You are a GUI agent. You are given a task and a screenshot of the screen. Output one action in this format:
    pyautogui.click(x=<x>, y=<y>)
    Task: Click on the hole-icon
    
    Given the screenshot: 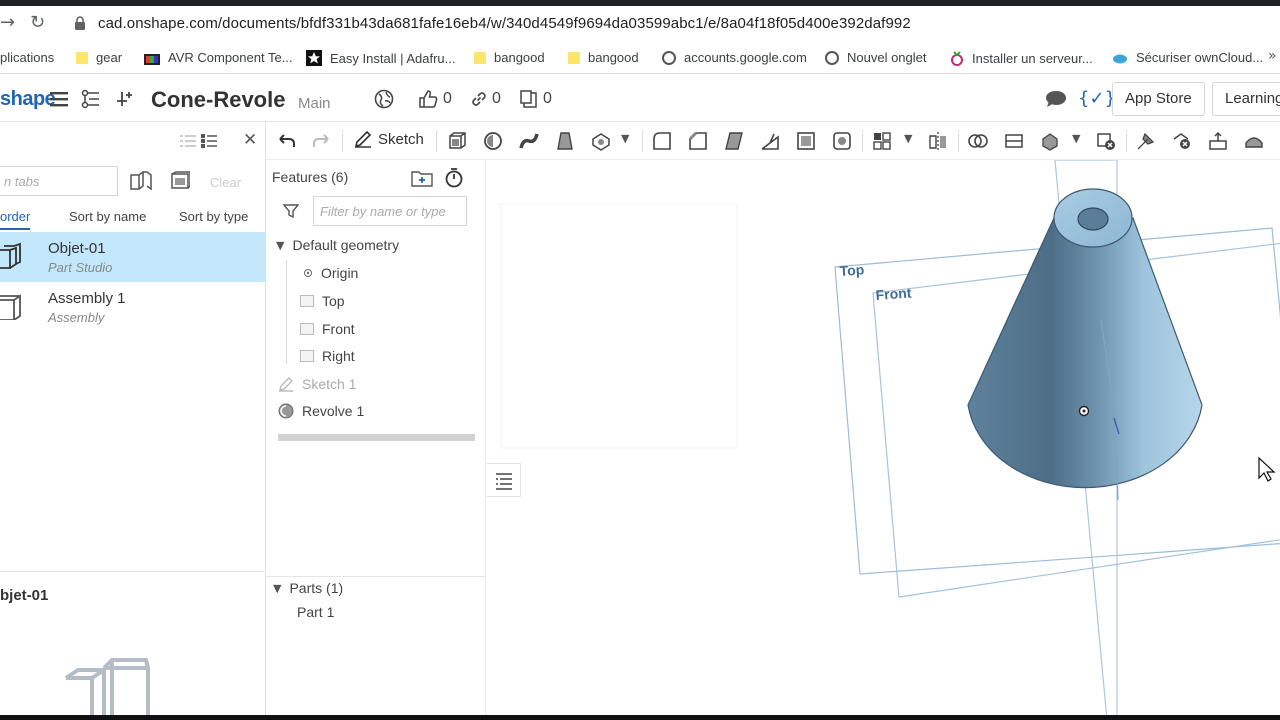 What is the action you would take?
    pyautogui.click(x=842, y=141)
    